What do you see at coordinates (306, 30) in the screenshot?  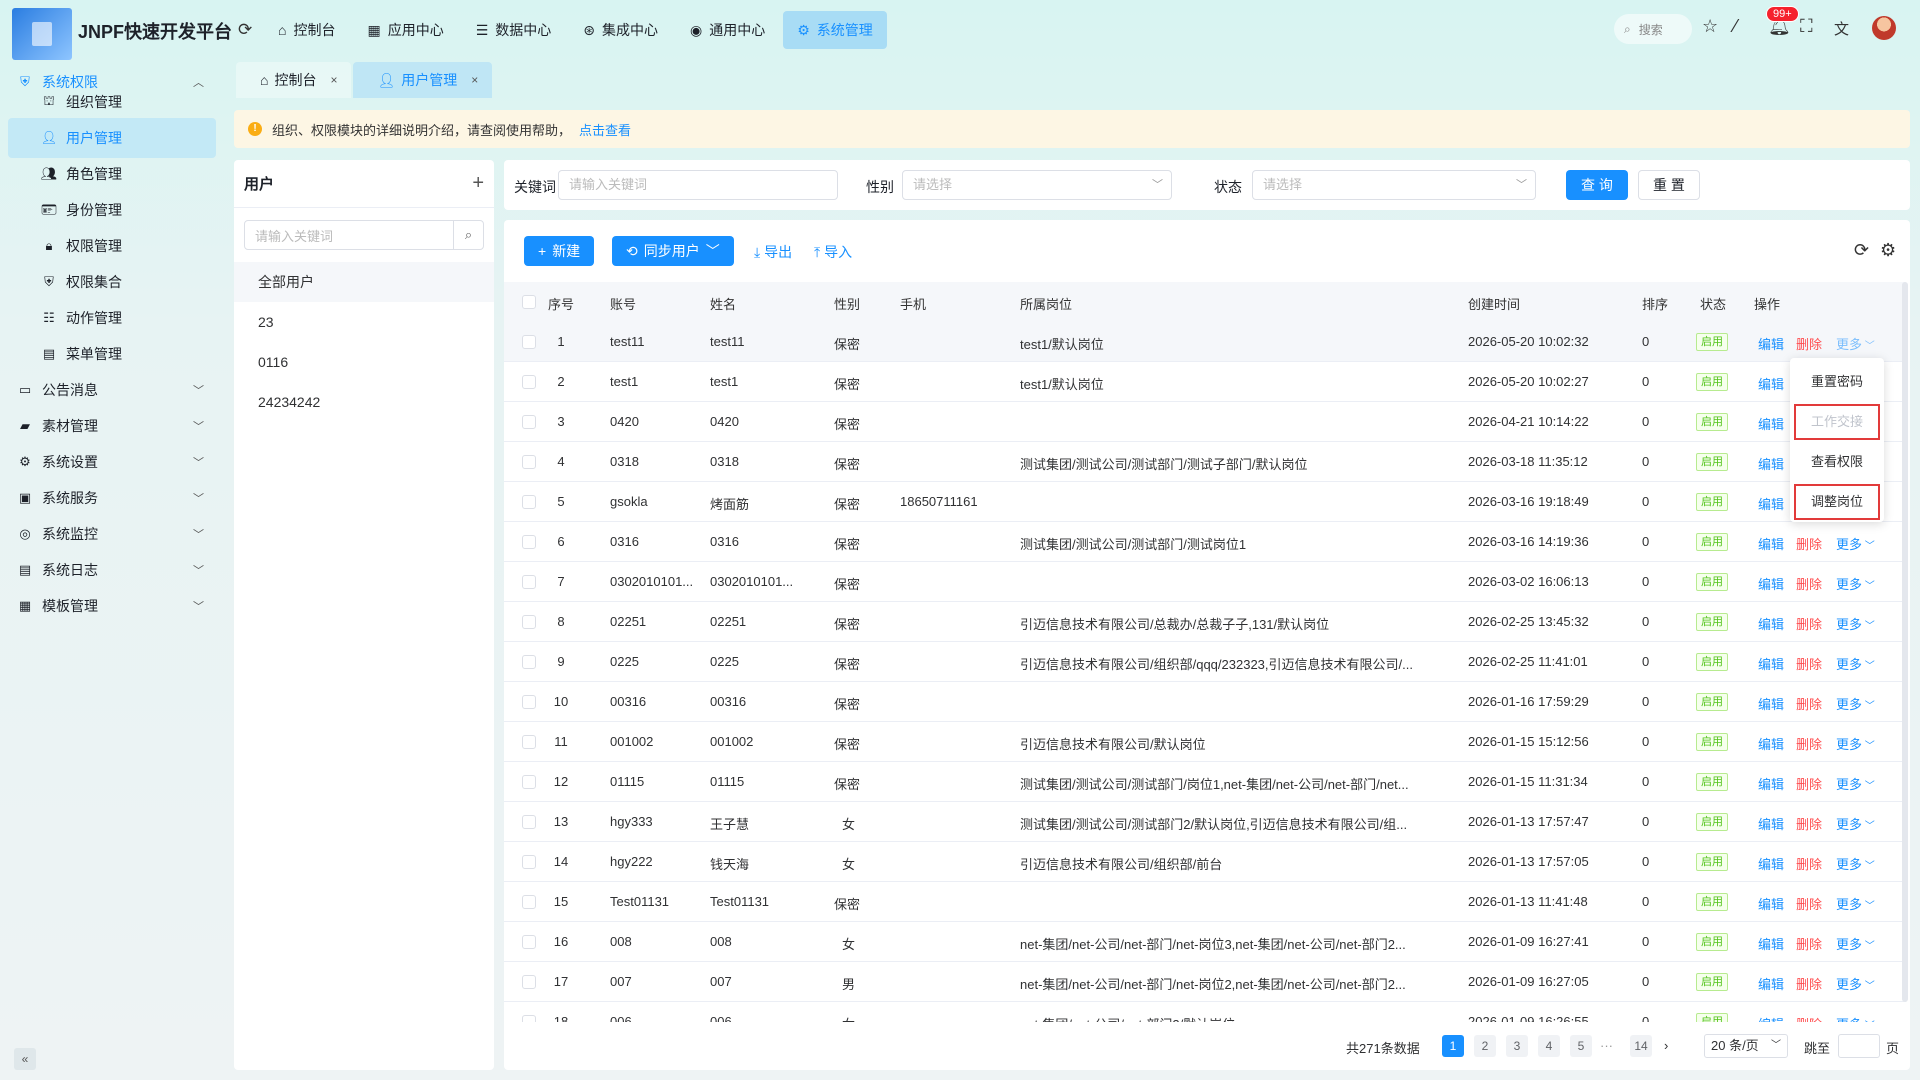 I see `topnav-item-0: ⌂ 控制台` at bounding box center [306, 30].